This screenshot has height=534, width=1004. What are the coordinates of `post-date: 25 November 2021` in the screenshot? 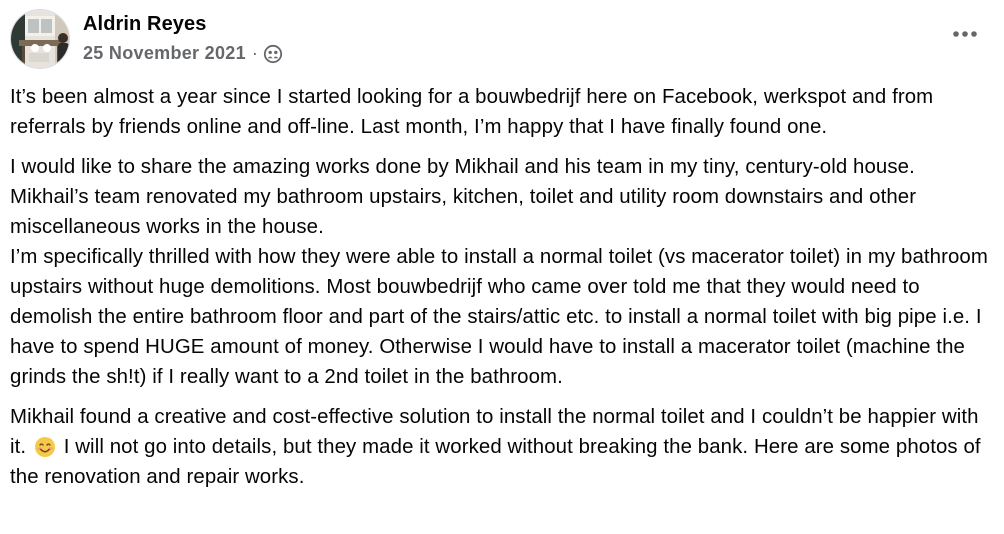 It's located at (164, 53).